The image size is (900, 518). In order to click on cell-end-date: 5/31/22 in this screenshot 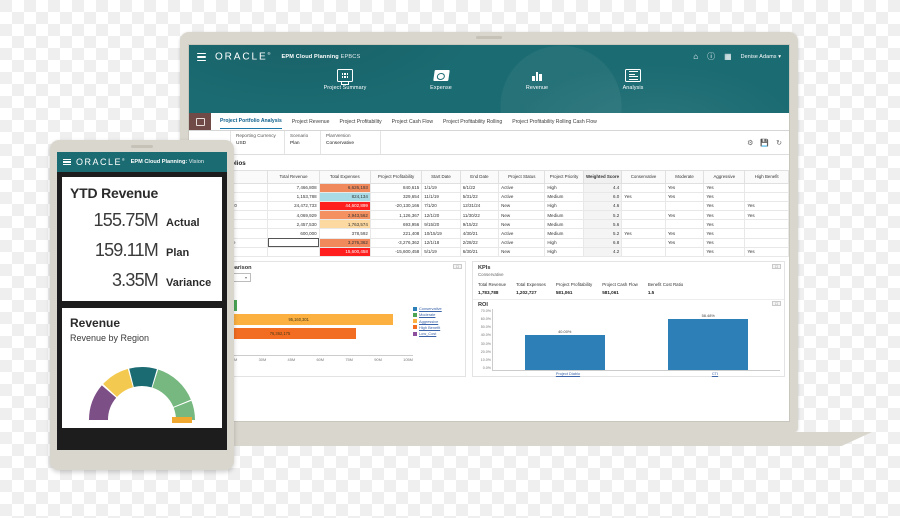, I will do `click(479, 196)`.